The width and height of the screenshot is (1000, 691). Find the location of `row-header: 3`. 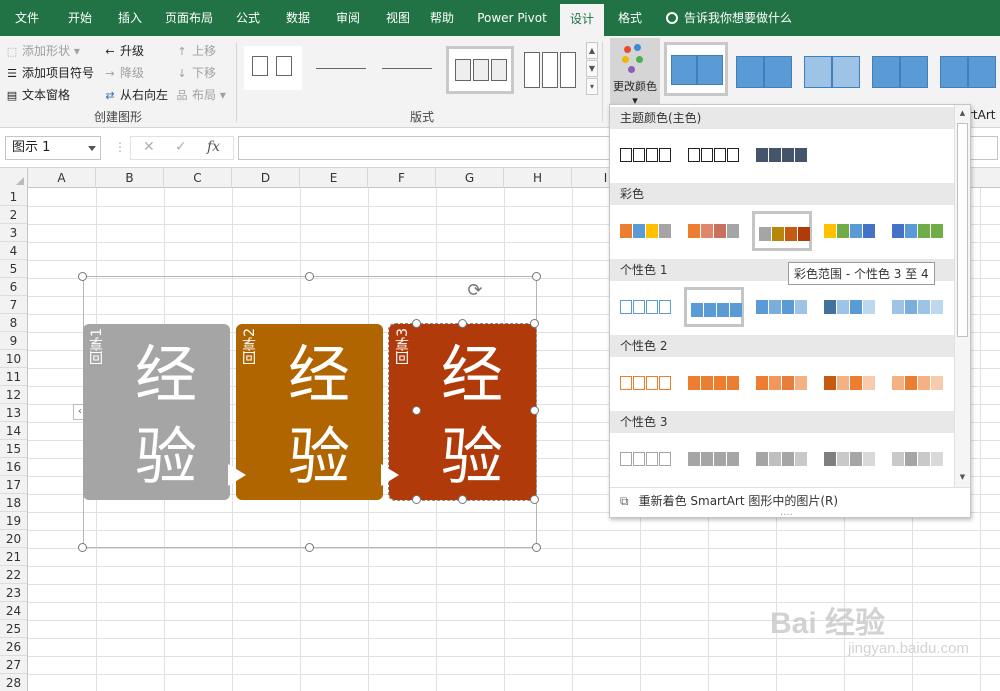

row-header: 3 is located at coordinates (13, 233).